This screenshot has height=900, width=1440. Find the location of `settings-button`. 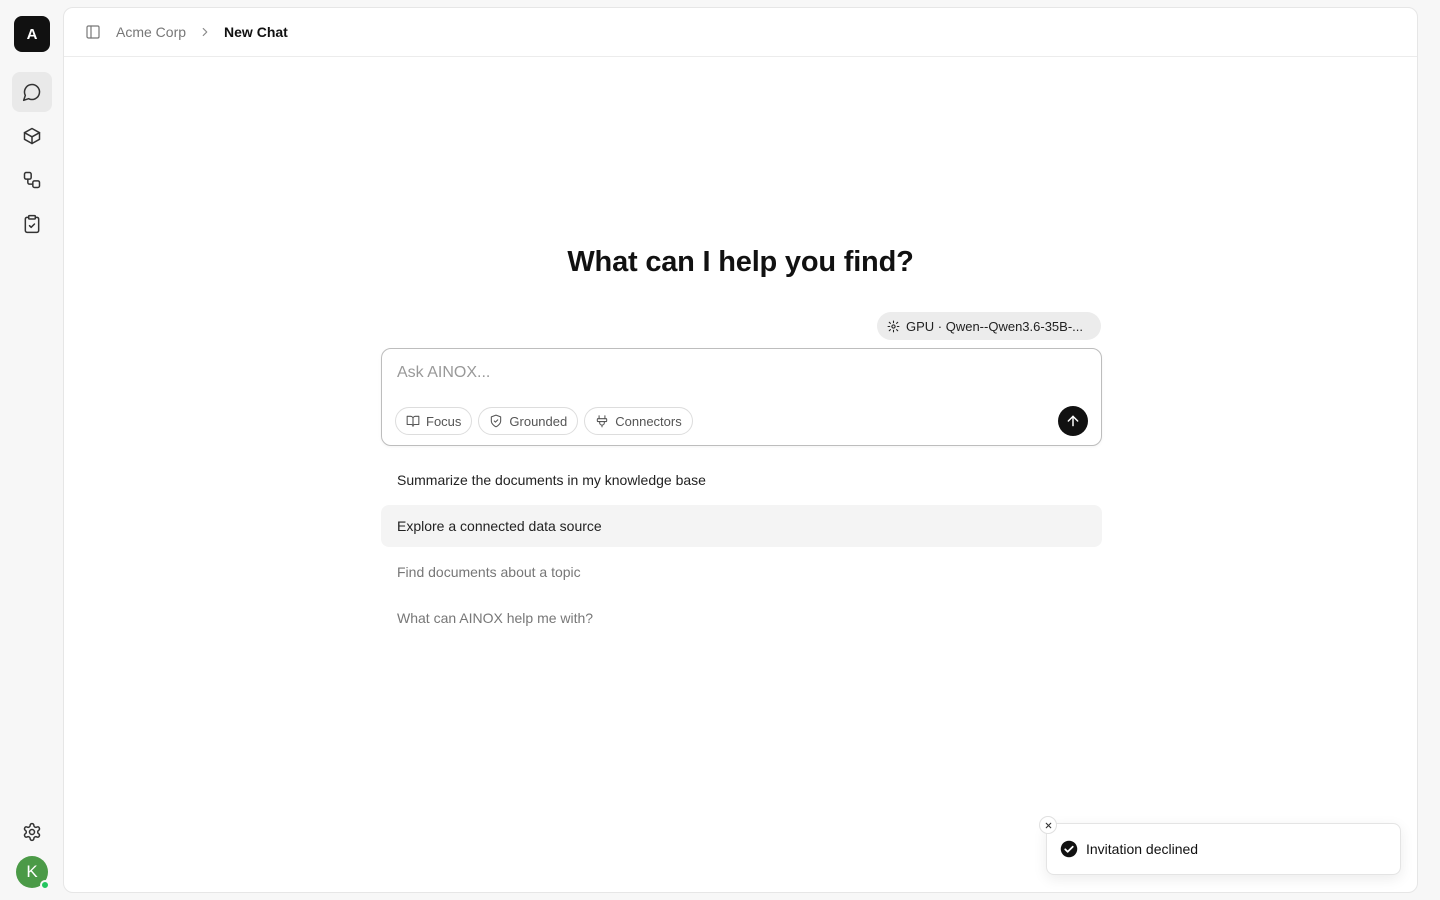

settings-button is located at coordinates (32, 832).